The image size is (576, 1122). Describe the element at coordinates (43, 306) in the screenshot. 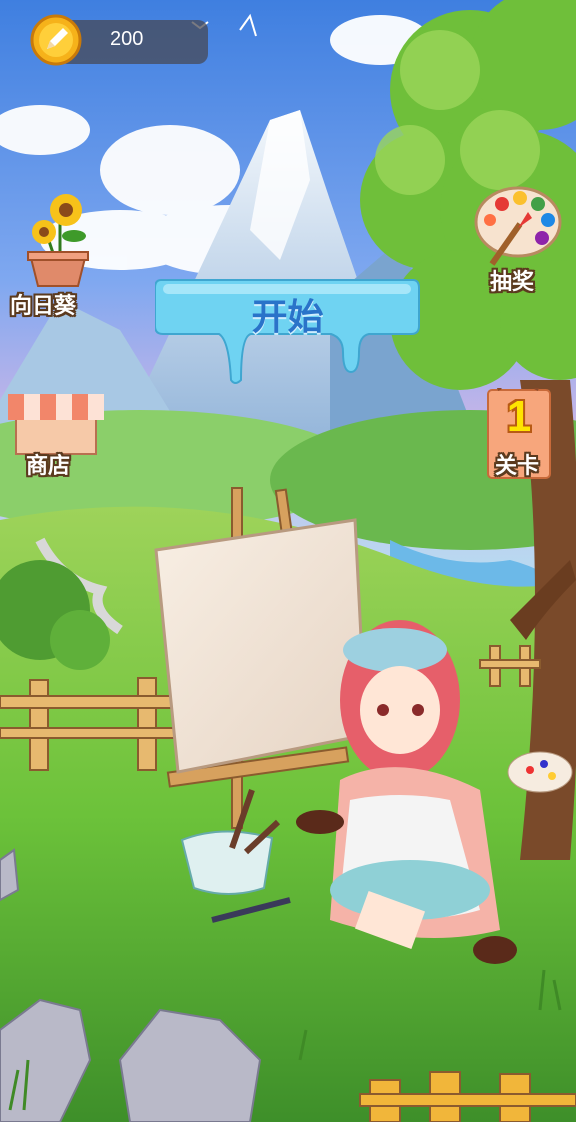

I see `sunflower-label: 向日葵` at that location.